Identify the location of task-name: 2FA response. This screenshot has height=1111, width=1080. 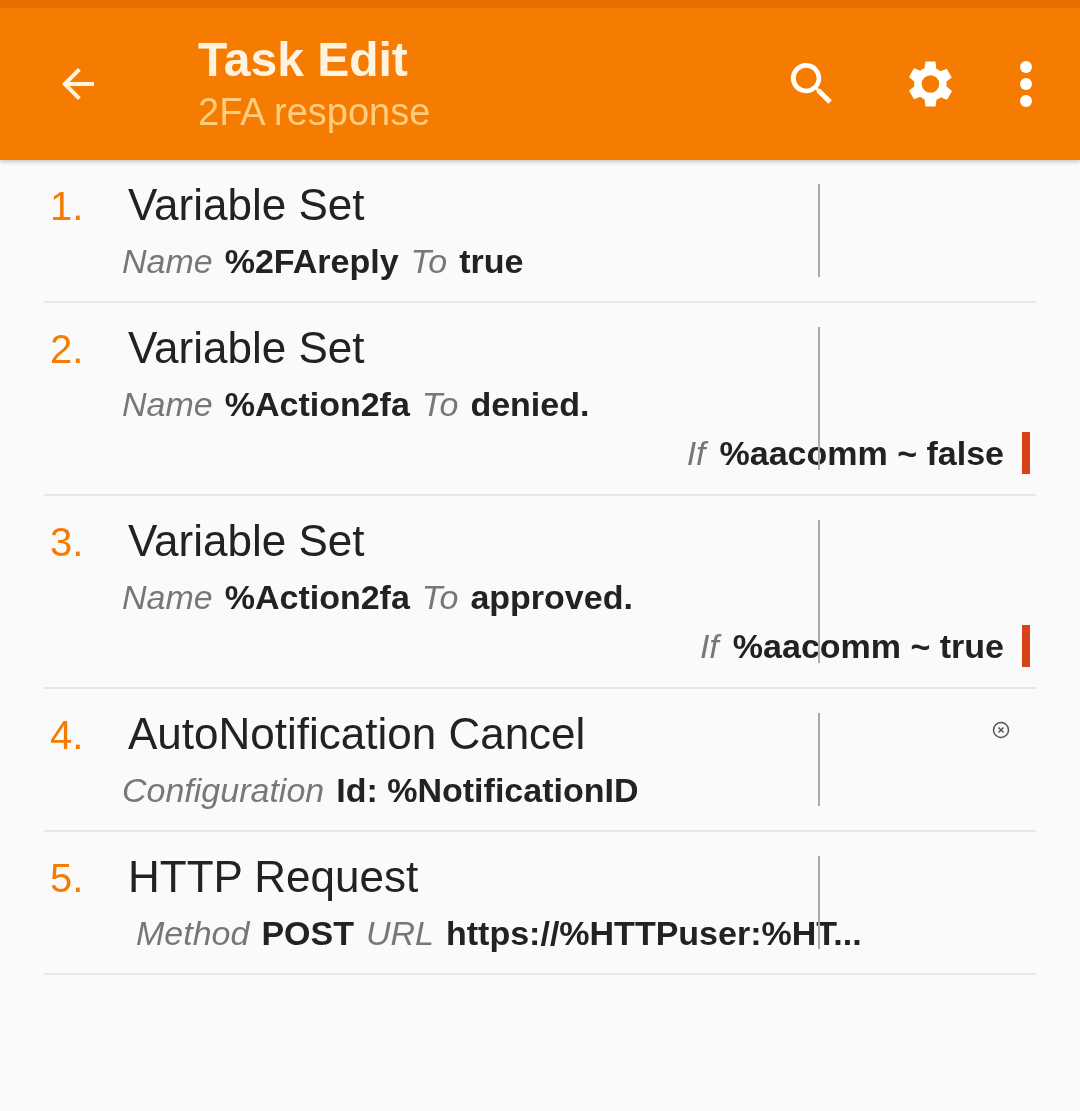
(315, 112).